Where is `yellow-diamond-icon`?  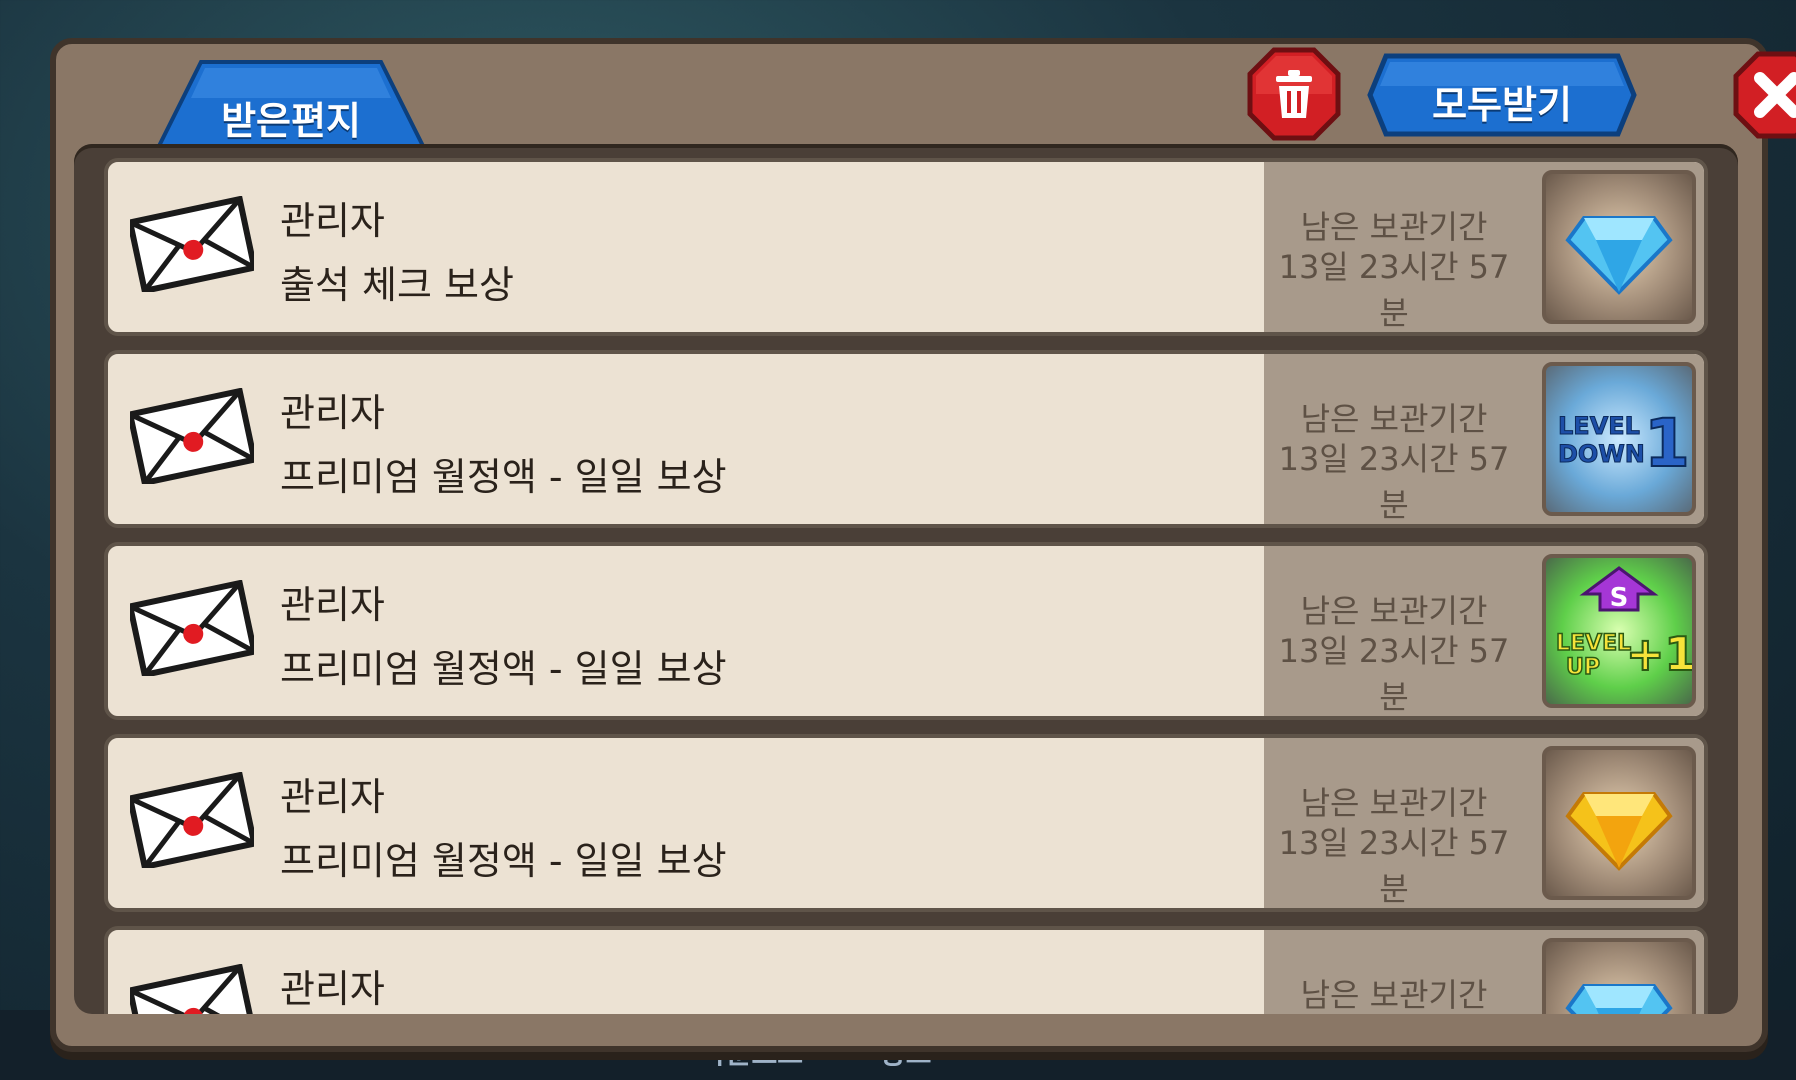
yellow-diamond-icon is located at coordinates (1619, 831).